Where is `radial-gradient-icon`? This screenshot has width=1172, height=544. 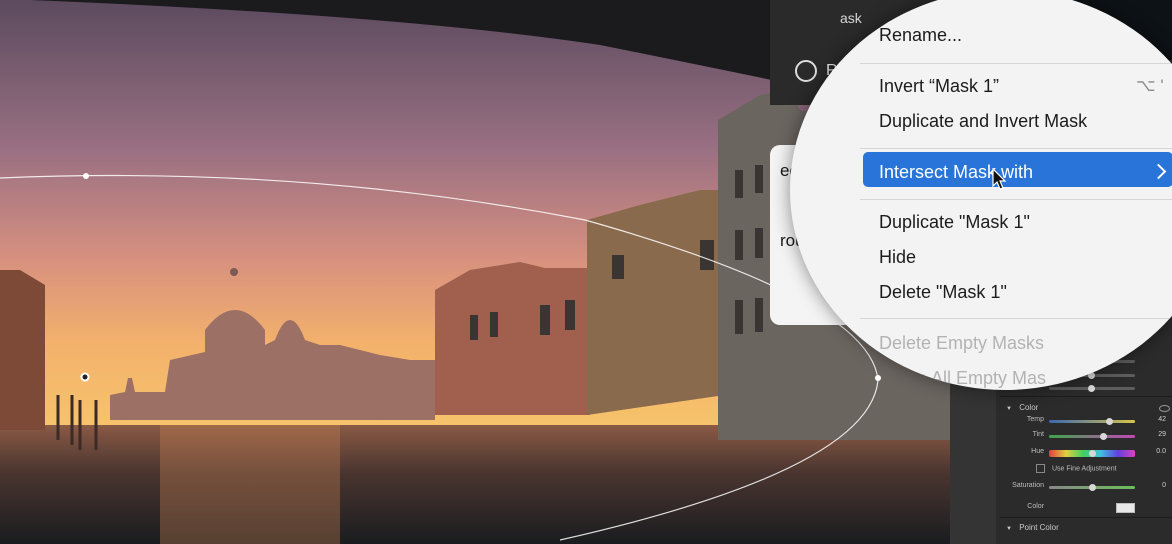
radial-gradient-icon is located at coordinates (806, 71).